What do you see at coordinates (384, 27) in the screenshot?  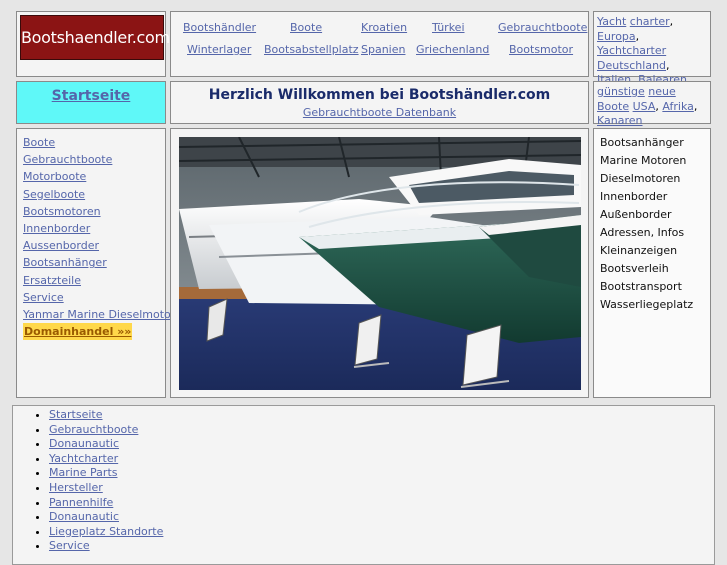 I see `nav-kroatien: Kroatien` at bounding box center [384, 27].